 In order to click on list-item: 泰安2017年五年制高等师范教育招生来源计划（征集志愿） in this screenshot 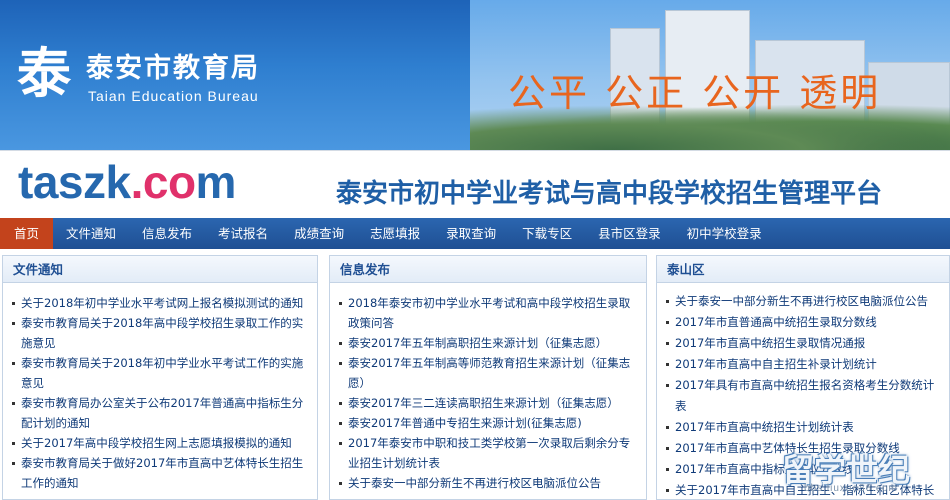, I will do `click(489, 373)`.